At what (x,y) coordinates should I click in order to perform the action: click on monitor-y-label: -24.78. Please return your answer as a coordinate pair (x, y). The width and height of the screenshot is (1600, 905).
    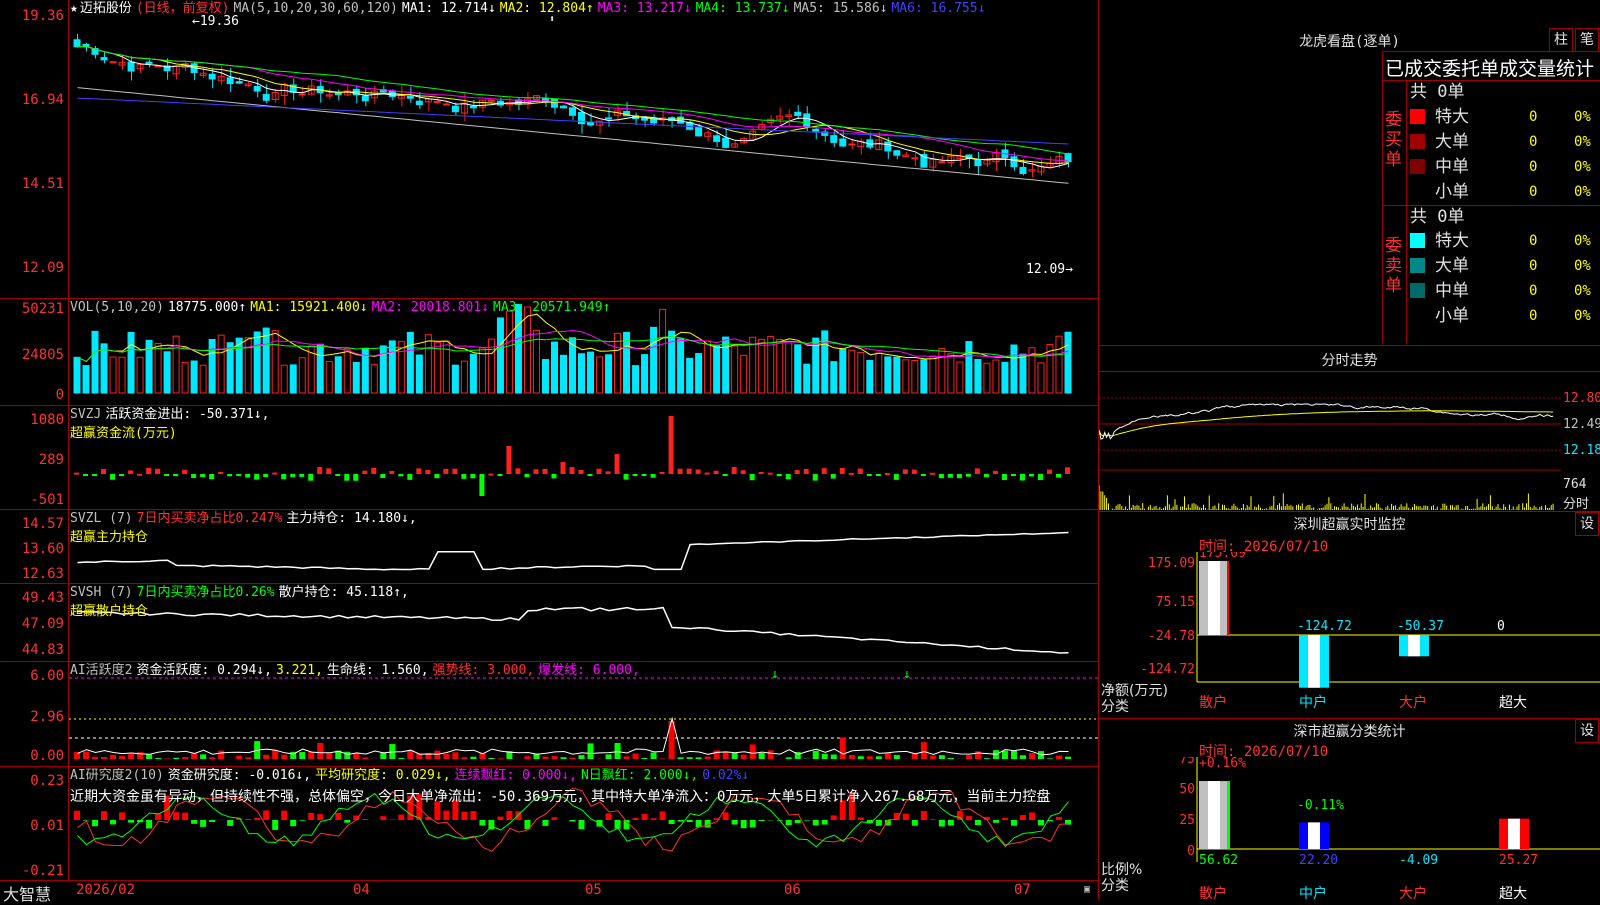
    Looking at the image, I should click on (1171, 636).